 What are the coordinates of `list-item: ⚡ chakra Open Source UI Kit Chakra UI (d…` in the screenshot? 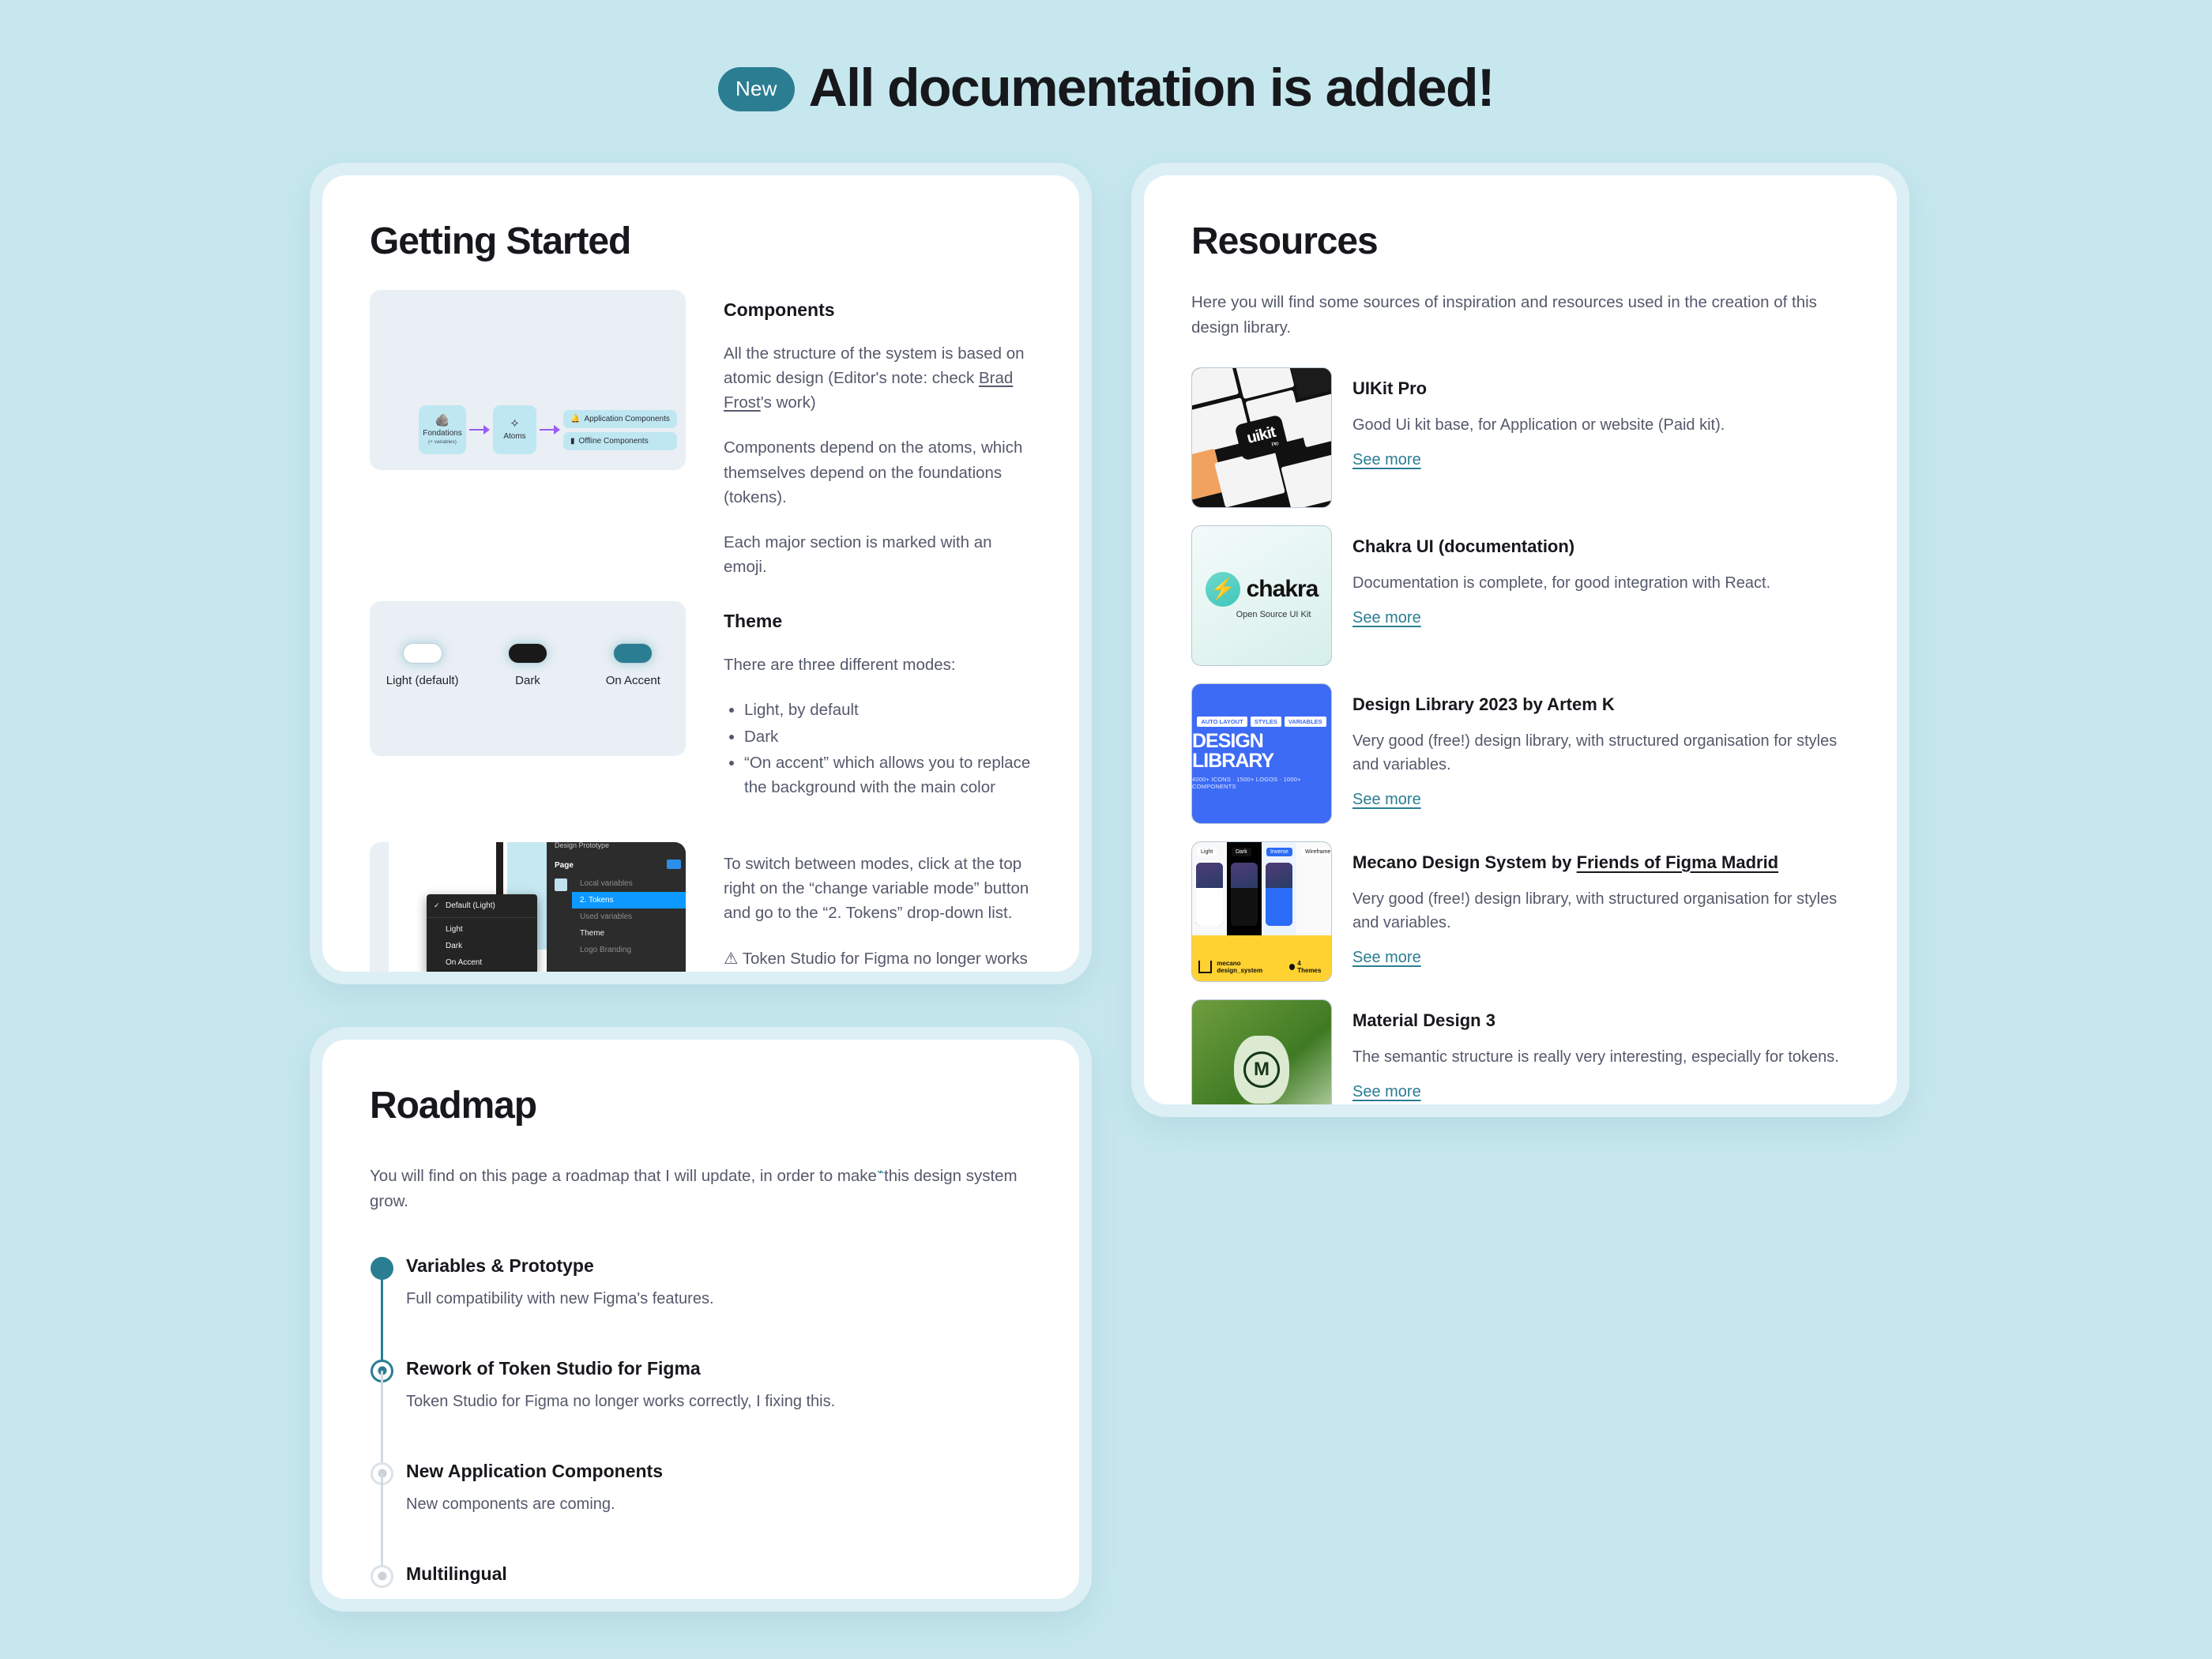 It's located at (1520, 595).